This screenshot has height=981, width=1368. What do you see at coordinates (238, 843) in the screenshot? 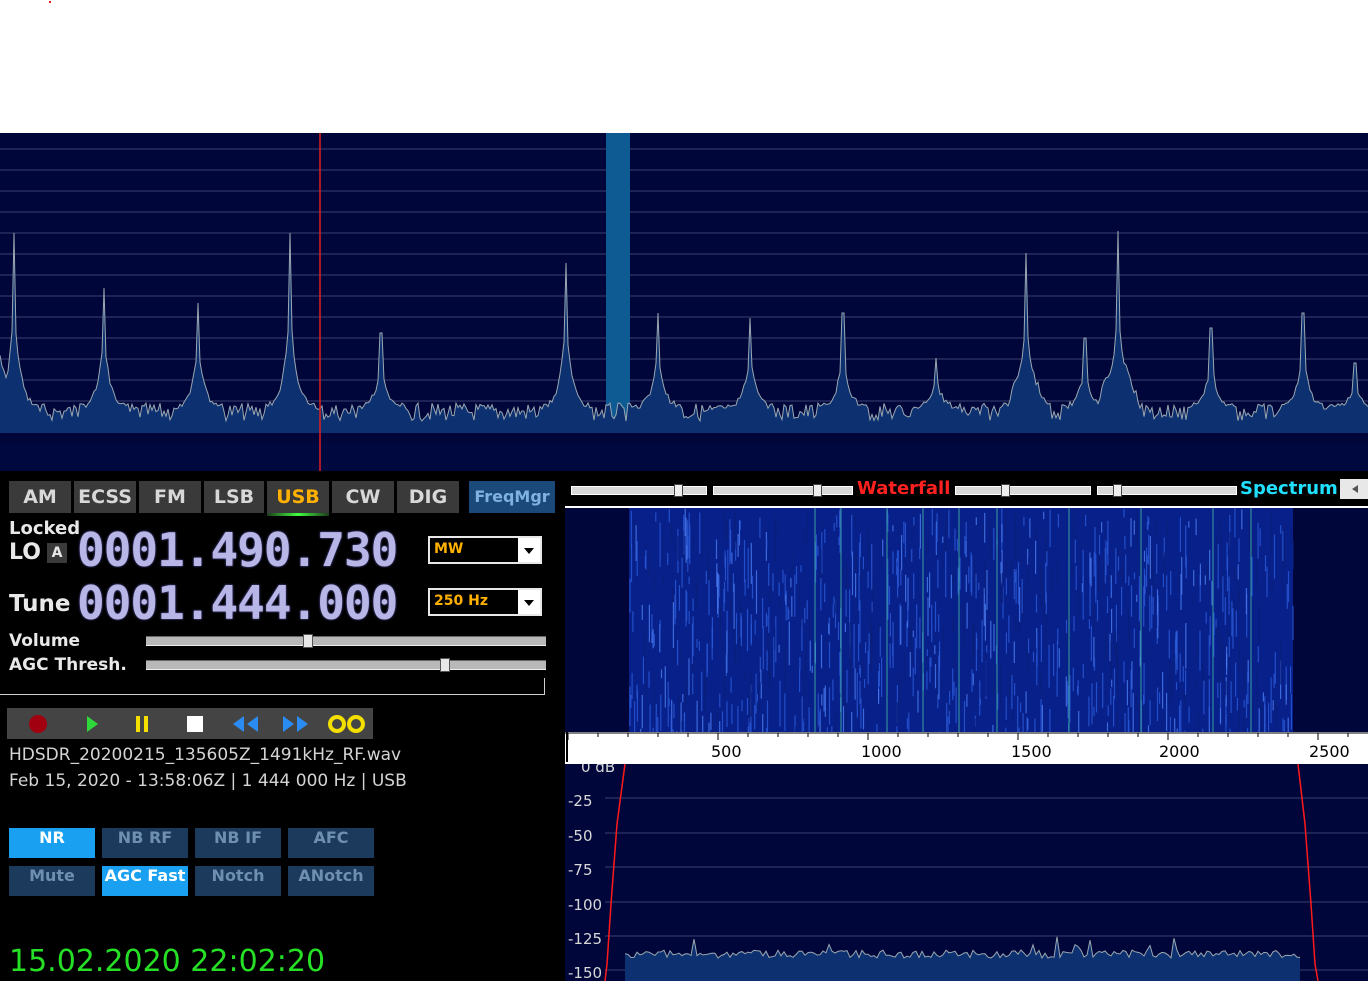
I see `dsp-nb-if-button: NB IF` at bounding box center [238, 843].